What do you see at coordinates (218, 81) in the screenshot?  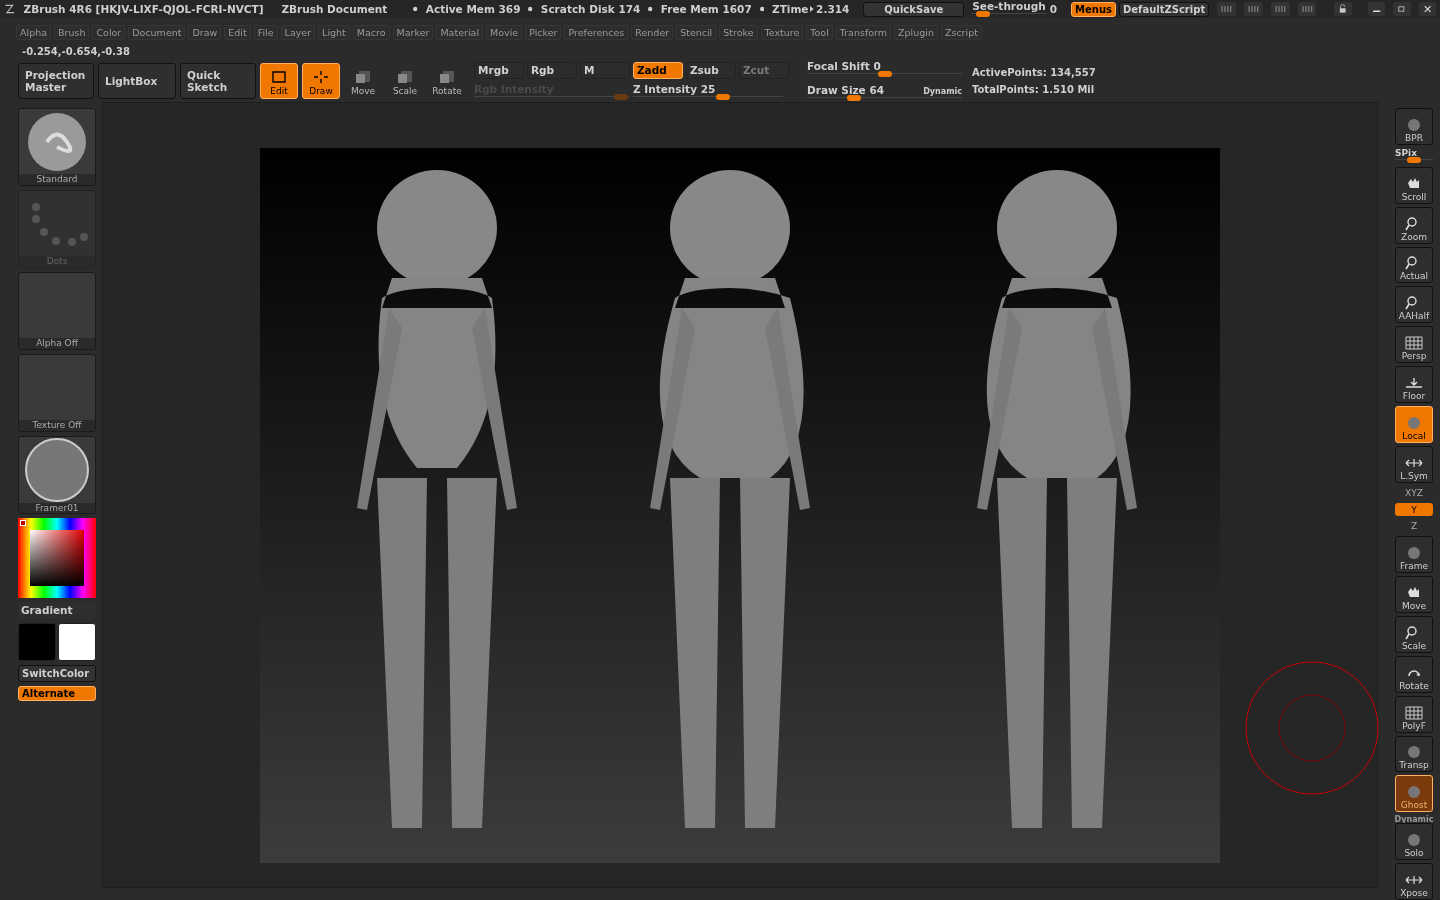 I see `quick-sketch-button: Quick Sketch` at bounding box center [218, 81].